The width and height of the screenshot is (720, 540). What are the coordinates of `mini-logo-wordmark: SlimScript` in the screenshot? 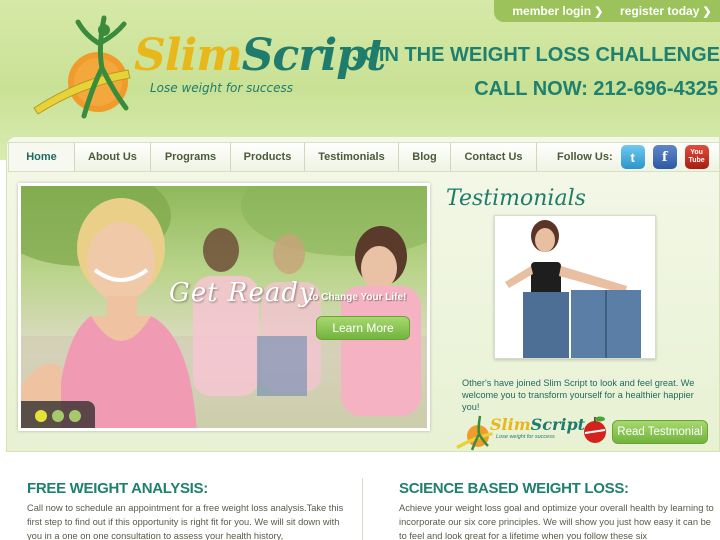 It's located at (537, 424).